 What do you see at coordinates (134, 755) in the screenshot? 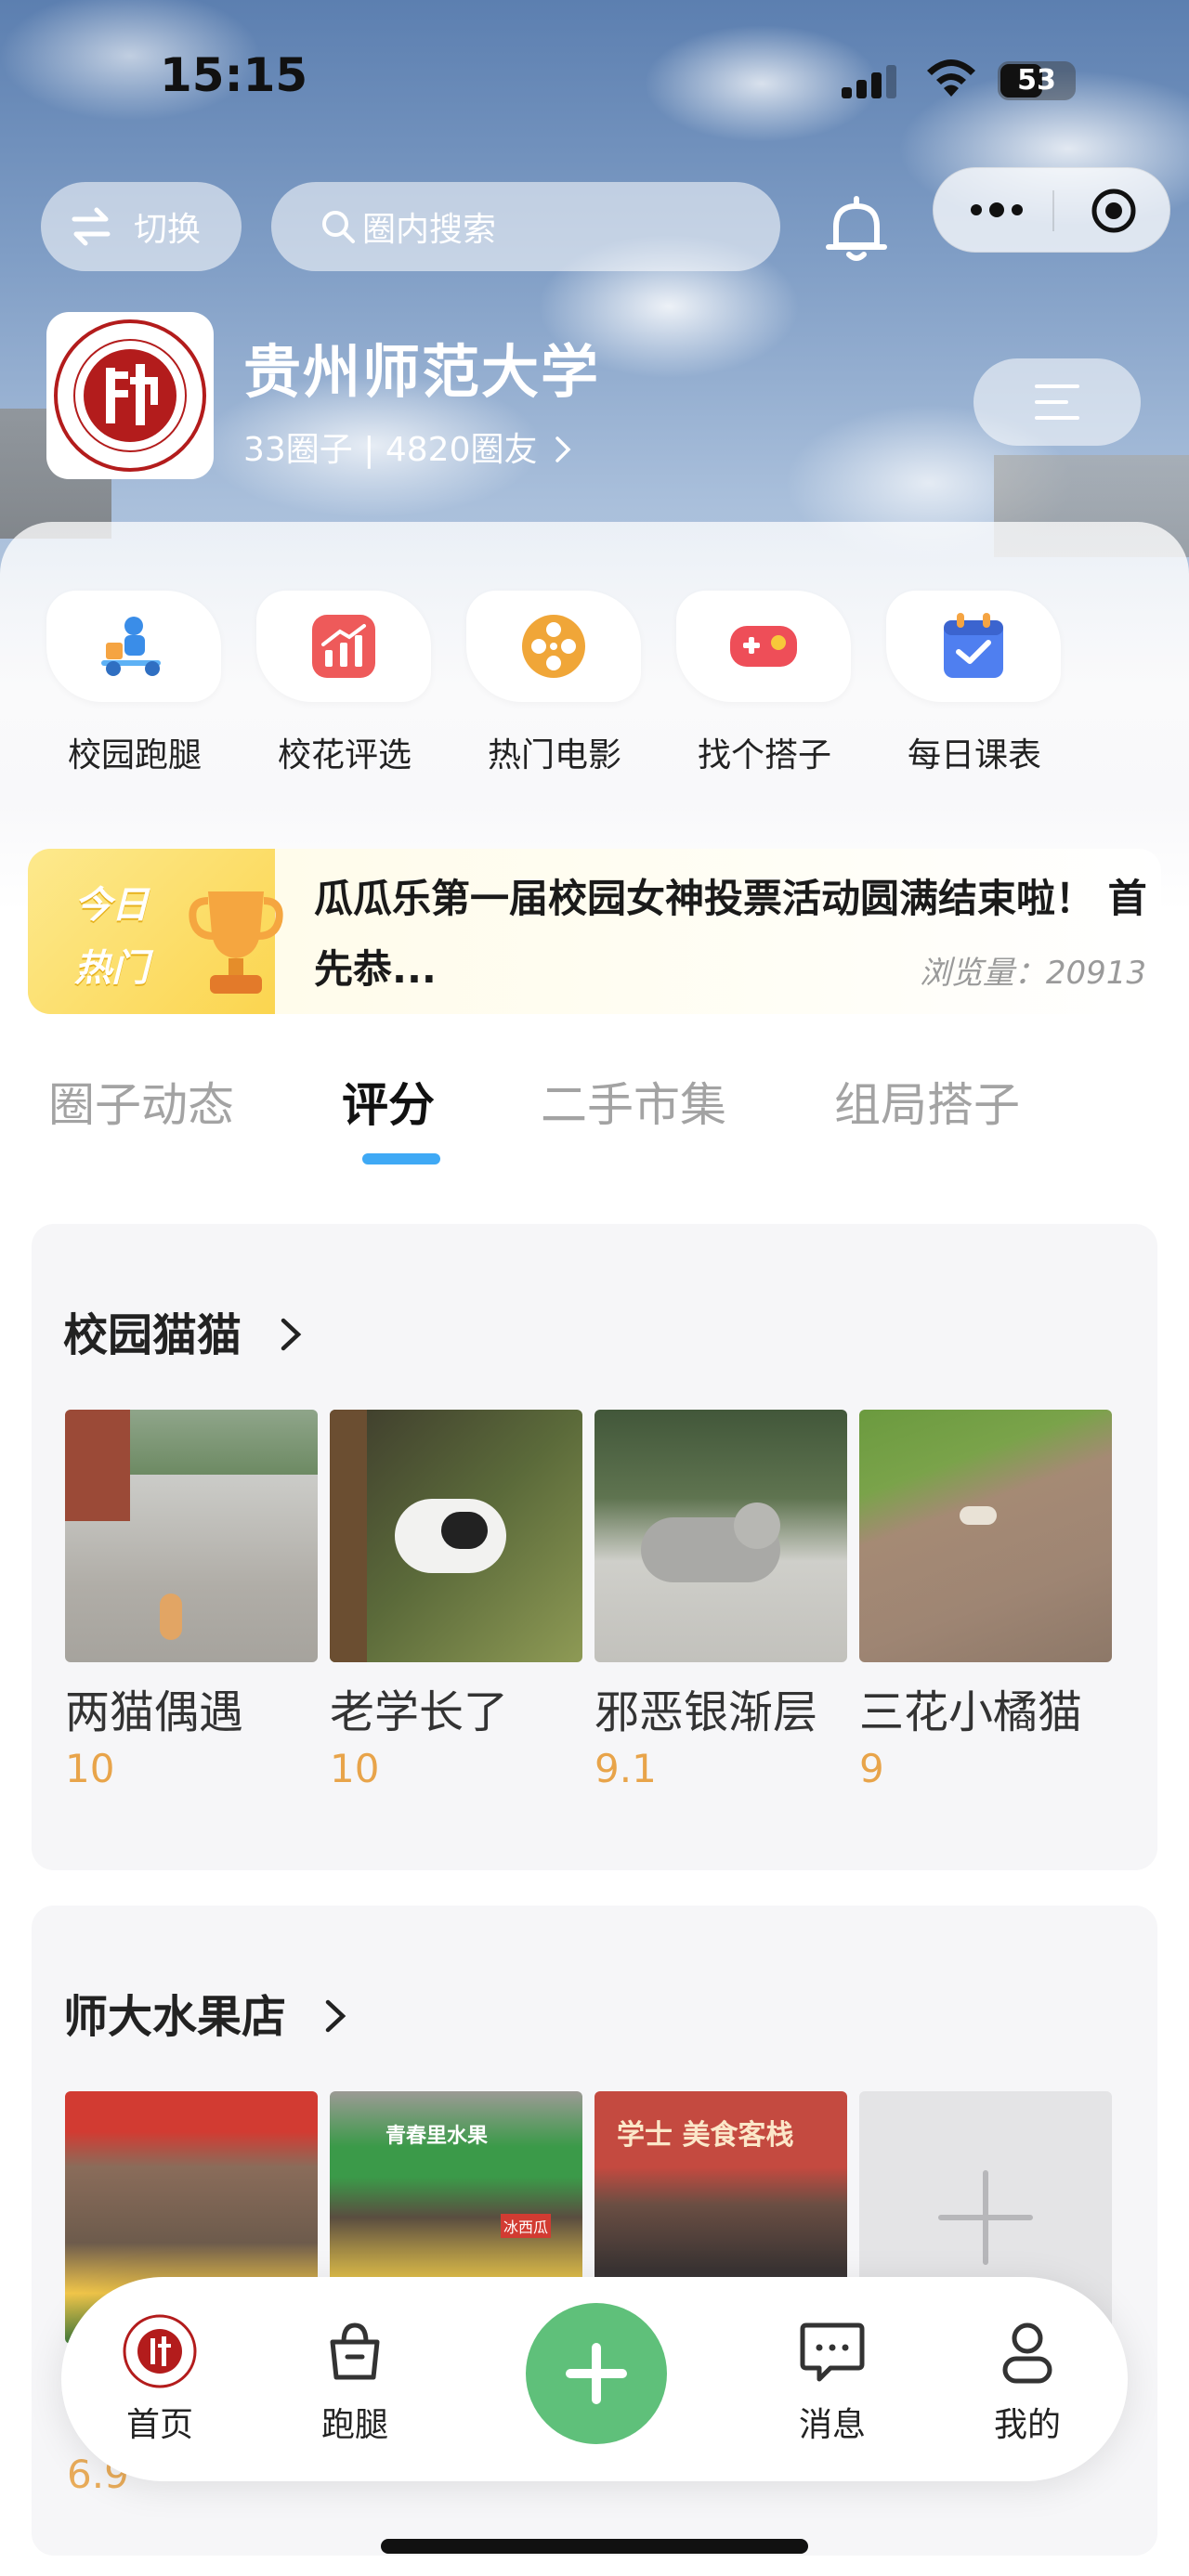
I see `shortcut-label: 校园跑腿` at bounding box center [134, 755].